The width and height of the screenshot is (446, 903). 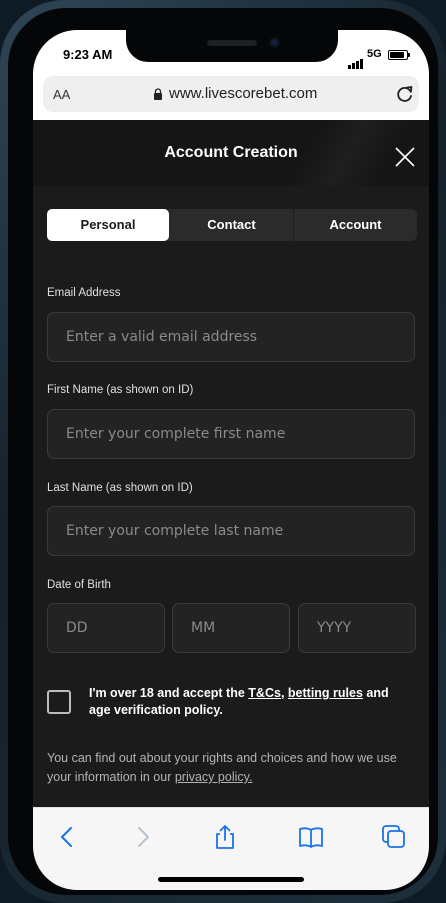 I want to click on dob-year-input, so click(x=357, y=628).